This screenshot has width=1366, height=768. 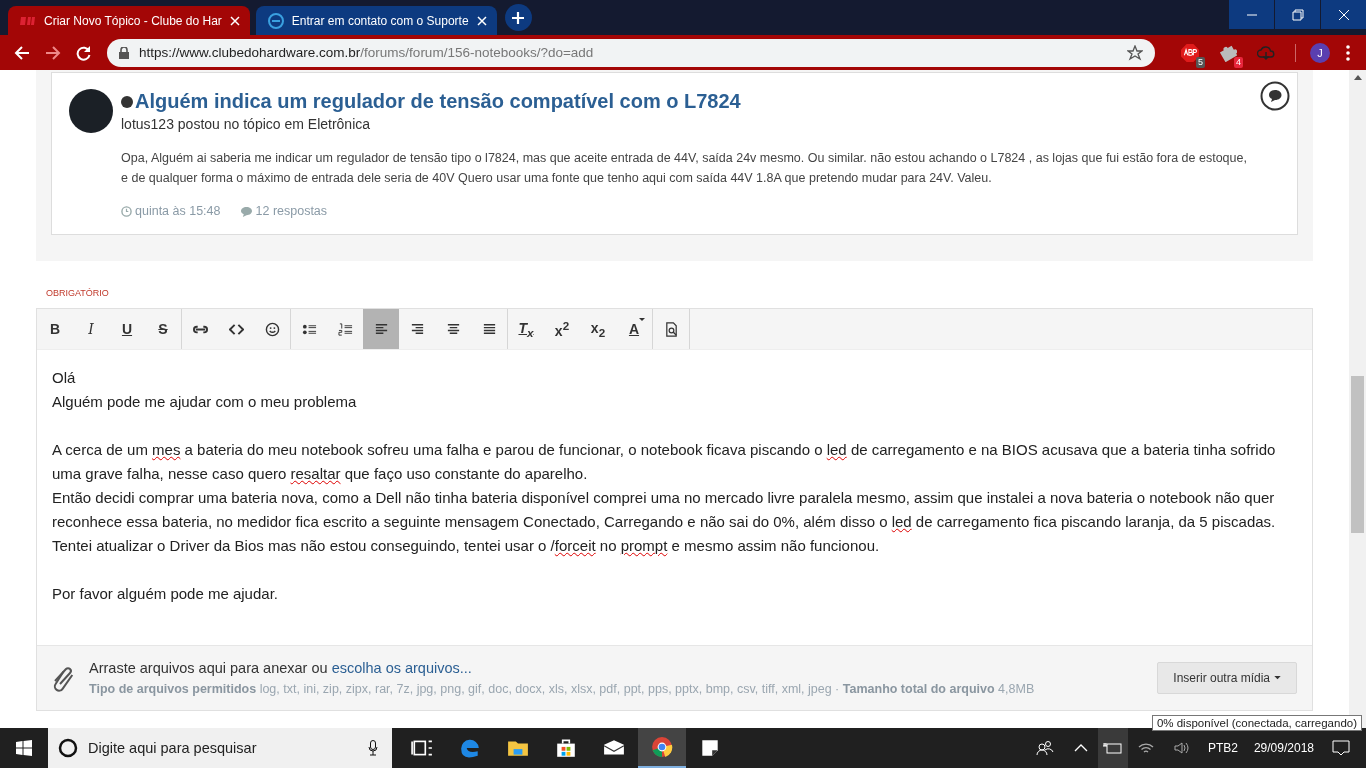 What do you see at coordinates (417, 329) in the screenshot?
I see `align-right-icon` at bounding box center [417, 329].